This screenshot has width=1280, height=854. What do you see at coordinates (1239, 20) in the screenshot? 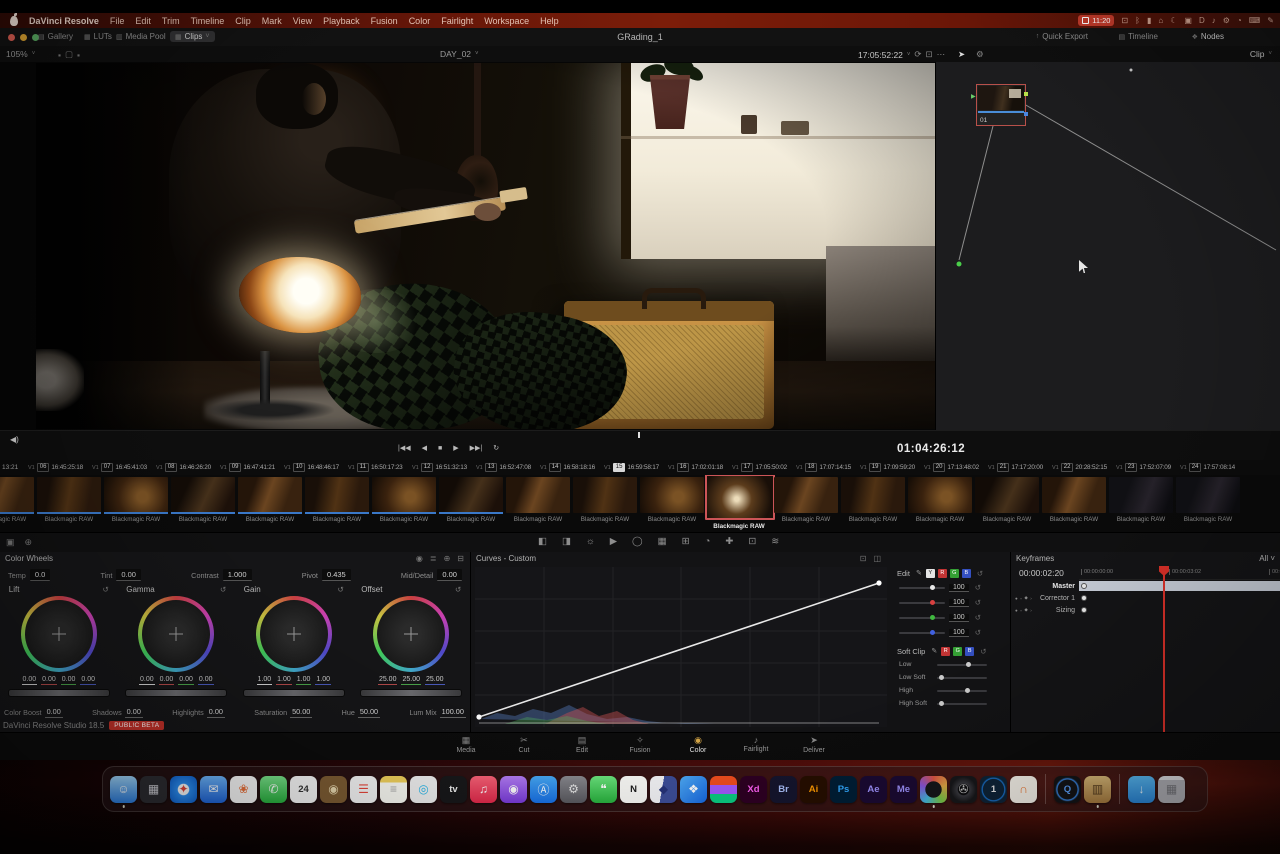
I see `clock-icon: ◔` at bounding box center [1239, 20].